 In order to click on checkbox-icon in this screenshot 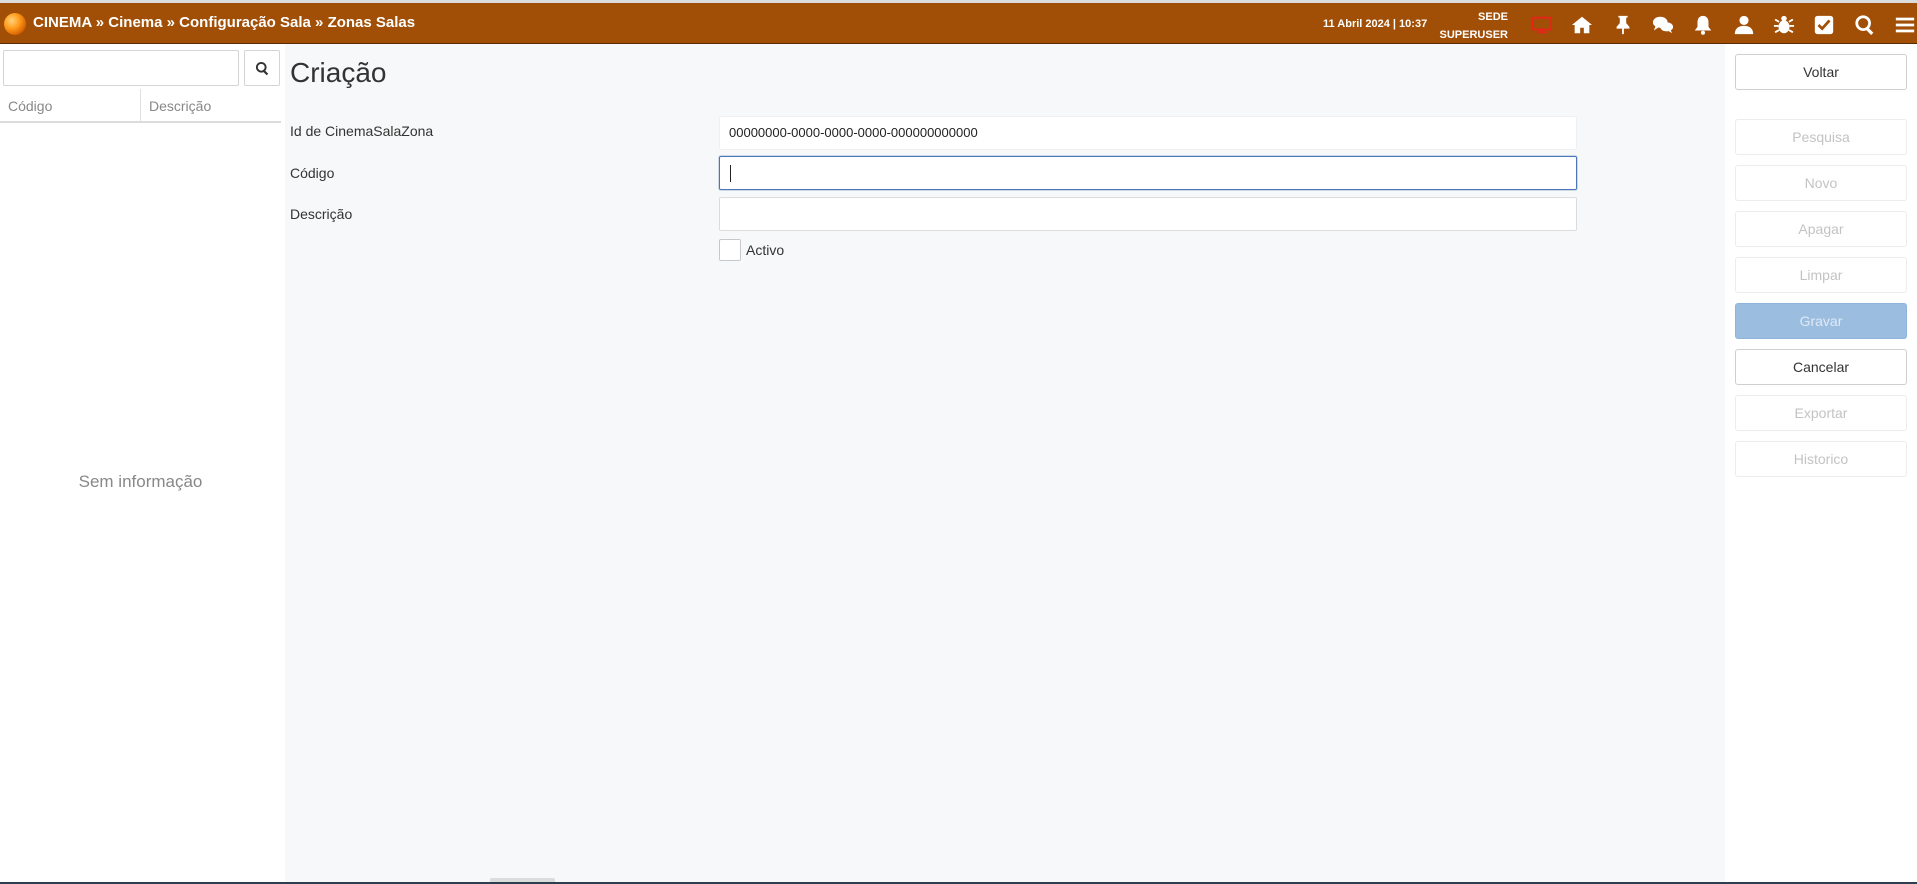, I will do `click(1824, 25)`.